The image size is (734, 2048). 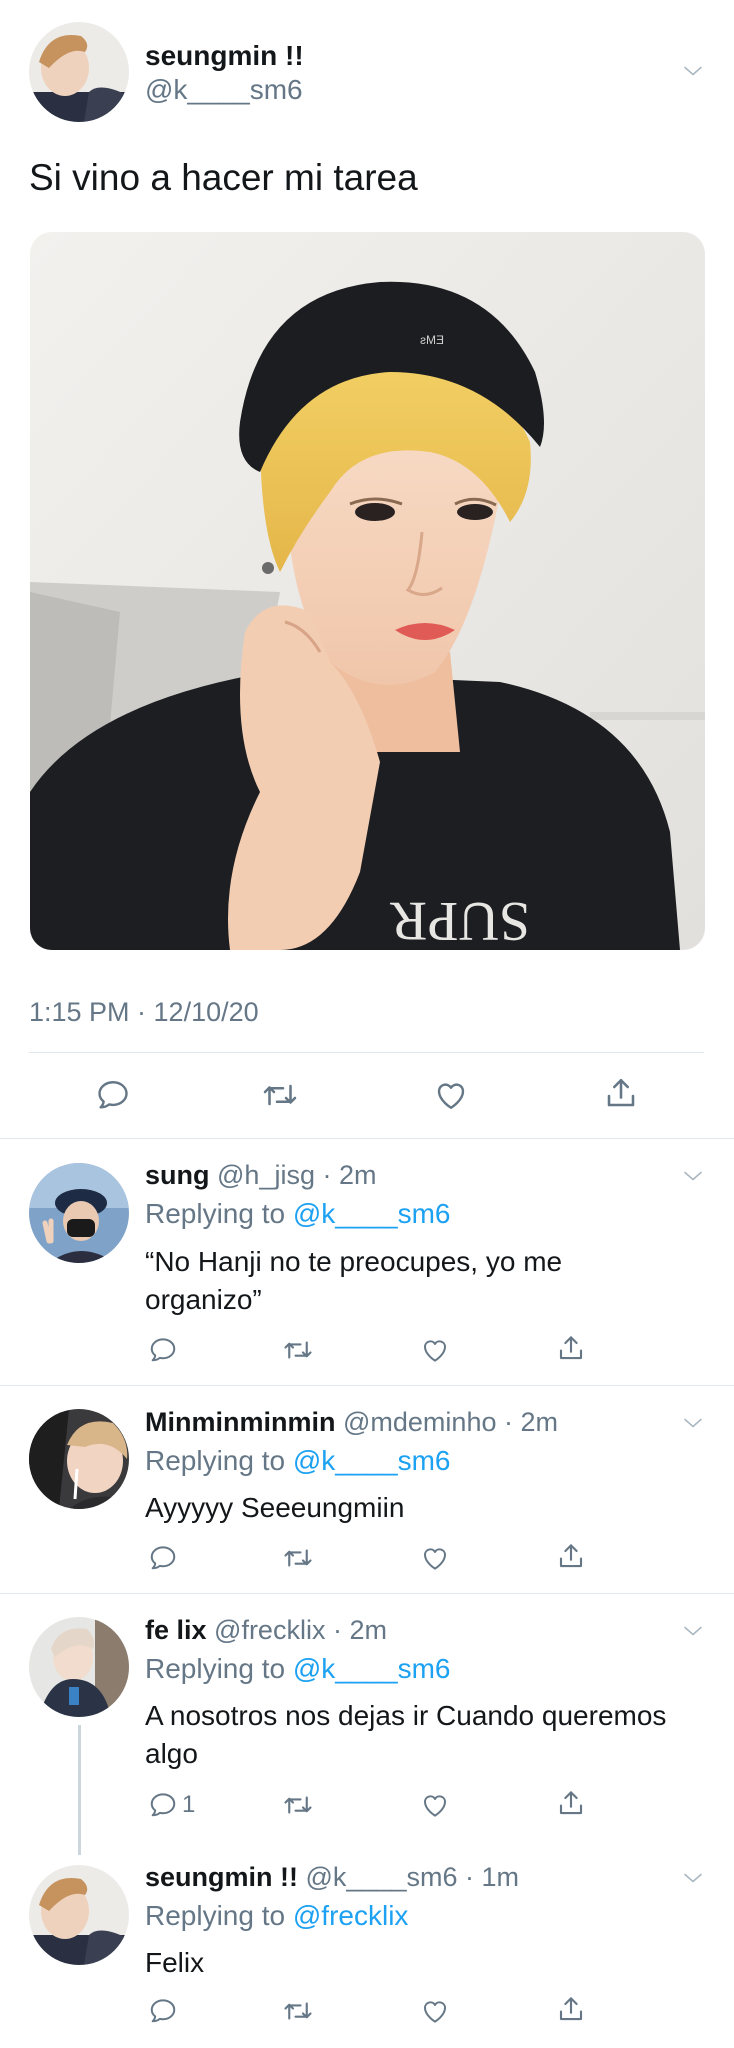 What do you see at coordinates (144, 1012) in the screenshot?
I see `tweet-timestamp: 1:15 PM · 12/10/20` at bounding box center [144, 1012].